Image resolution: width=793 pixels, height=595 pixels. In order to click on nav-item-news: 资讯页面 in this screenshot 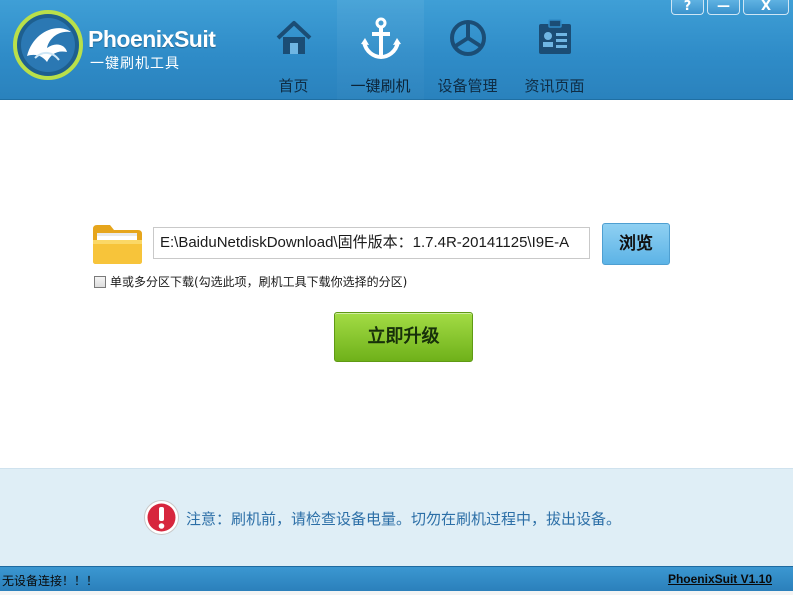, I will do `click(554, 50)`.